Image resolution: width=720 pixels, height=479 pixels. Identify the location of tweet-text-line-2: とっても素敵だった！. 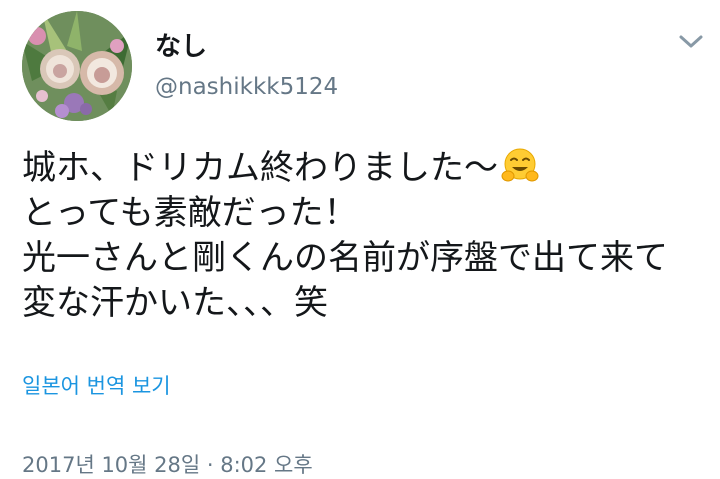
(190, 213).